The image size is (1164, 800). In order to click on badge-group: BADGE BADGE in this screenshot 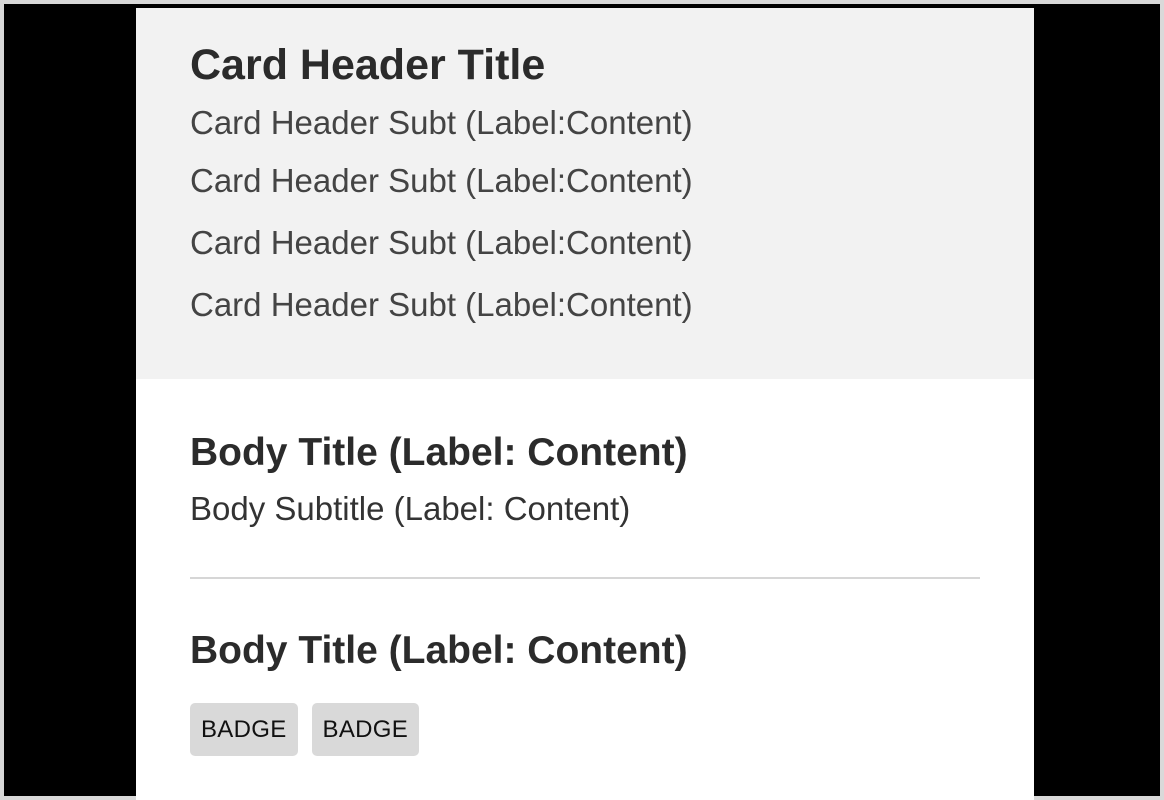, I will do `click(585, 729)`.